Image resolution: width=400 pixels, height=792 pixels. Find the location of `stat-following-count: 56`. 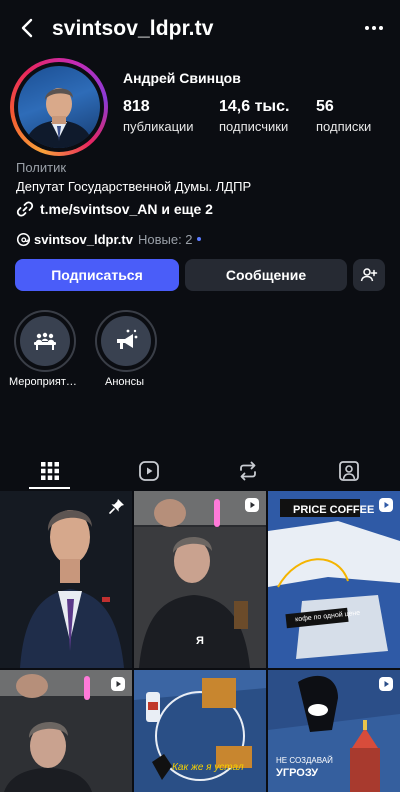

stat-following-count: 56 is located at coordinates (325, 106).